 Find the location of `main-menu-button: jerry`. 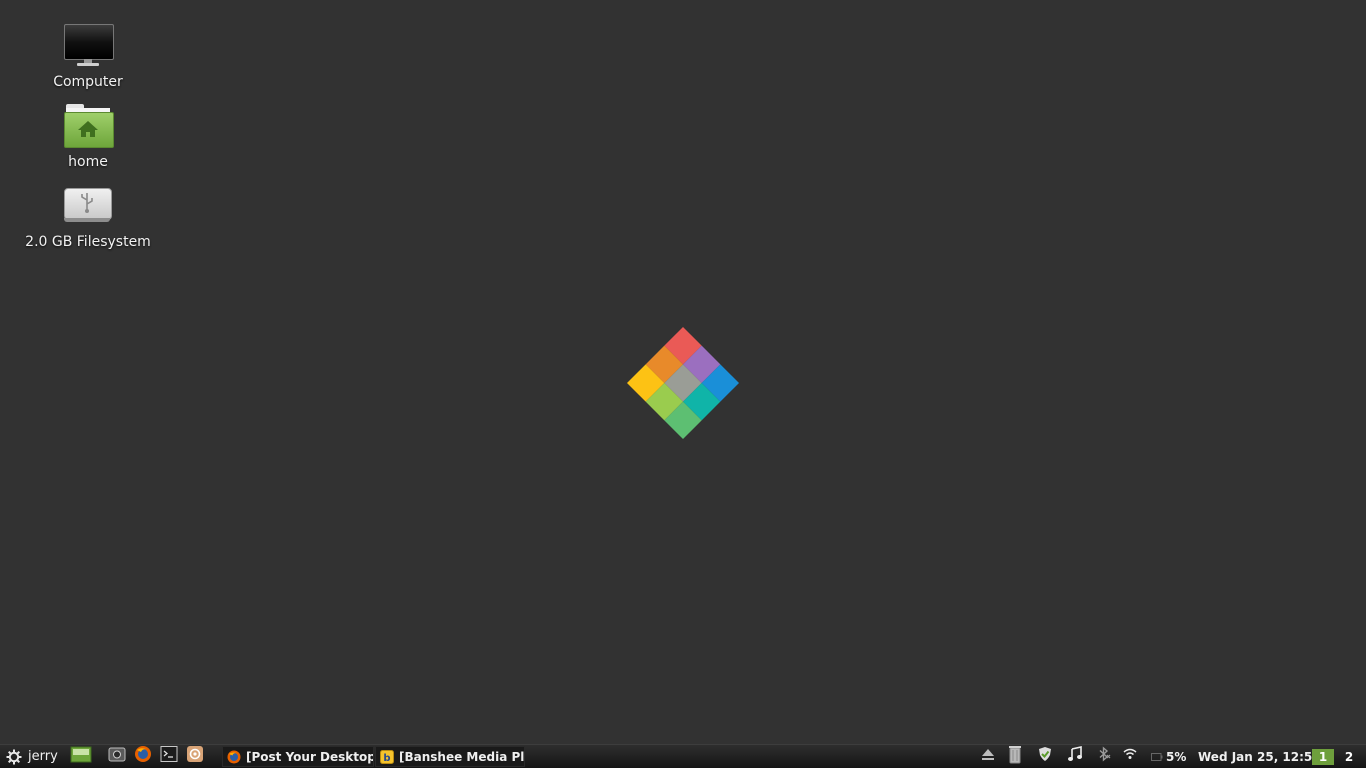

main-menu-button: jerry is located at coordinates (32, 756).